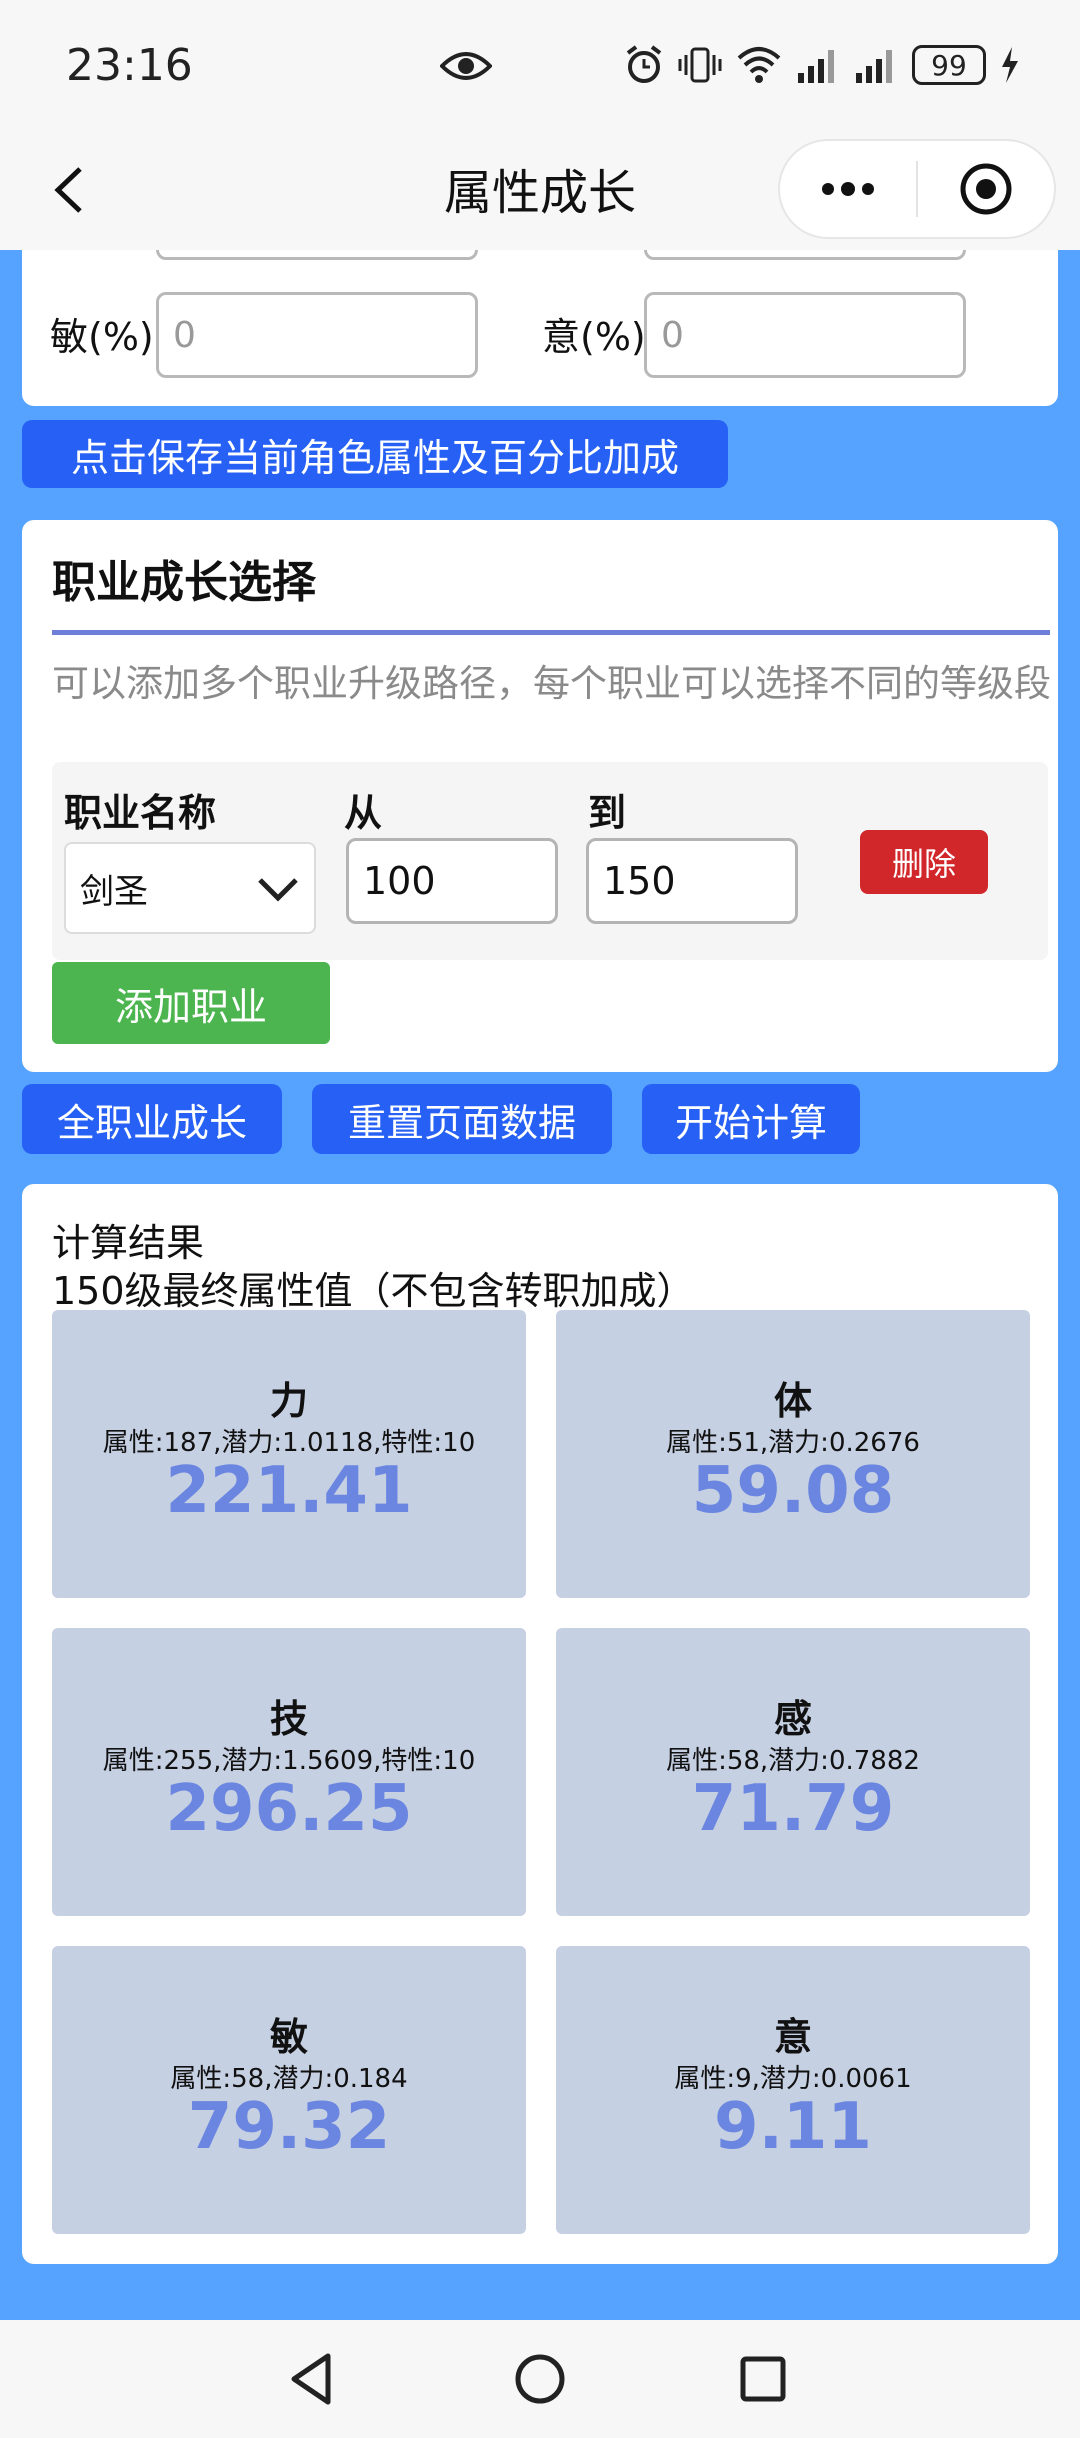  I want to click on job-select: 剑圣, so click(190, 888).